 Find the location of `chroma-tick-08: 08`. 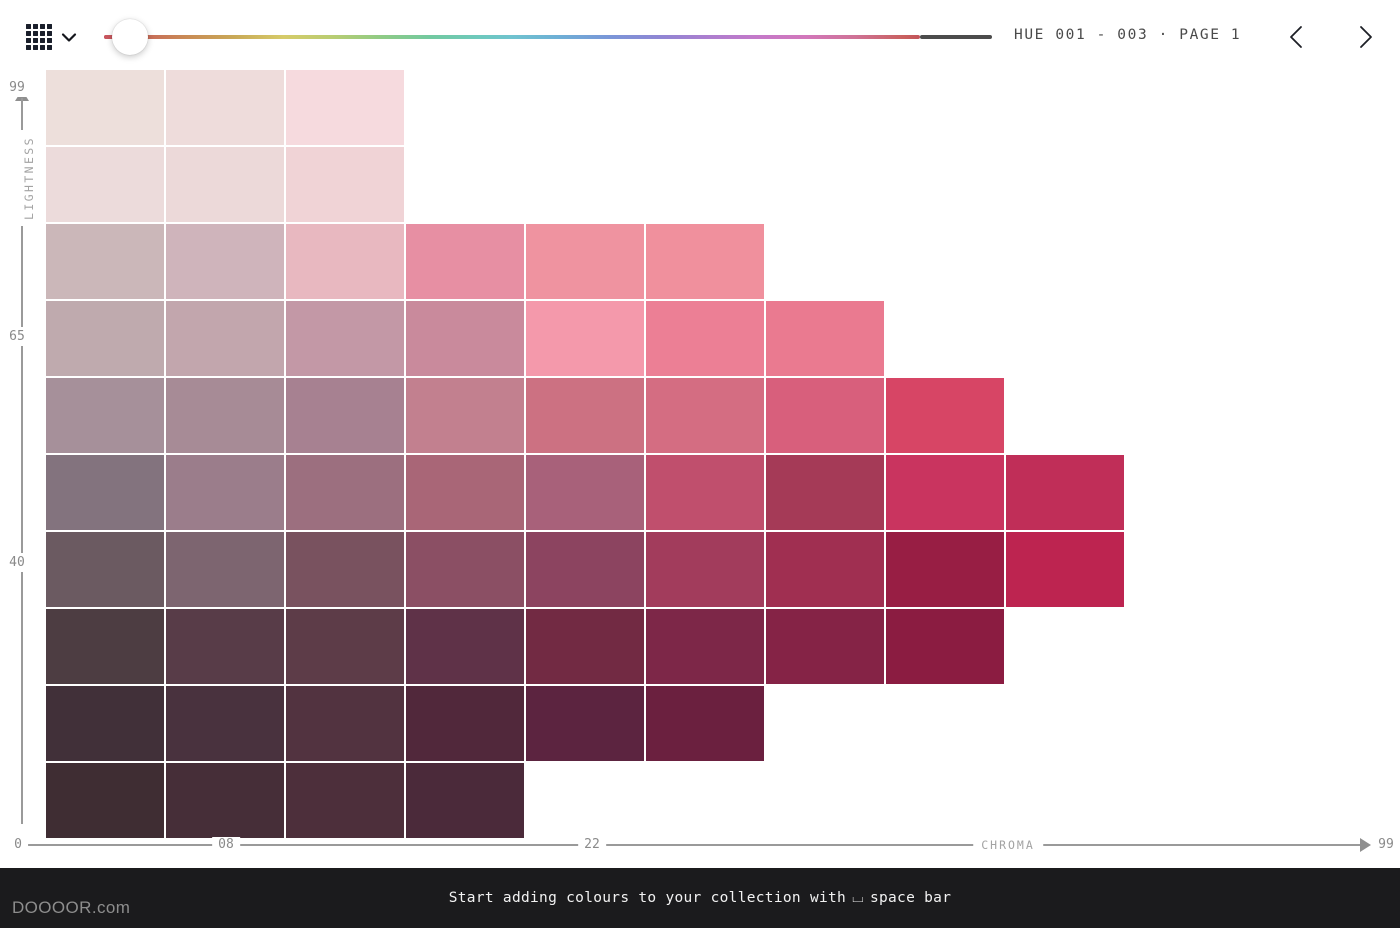

chroma-tick-08: 08 is located at coordinates (226, 844).